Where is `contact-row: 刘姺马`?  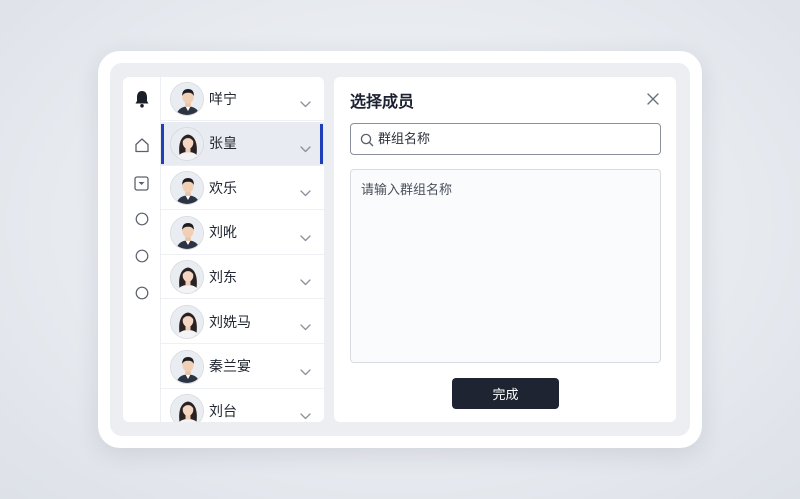 contact-row: 刘姺马 is located at coordinates (242, 322).